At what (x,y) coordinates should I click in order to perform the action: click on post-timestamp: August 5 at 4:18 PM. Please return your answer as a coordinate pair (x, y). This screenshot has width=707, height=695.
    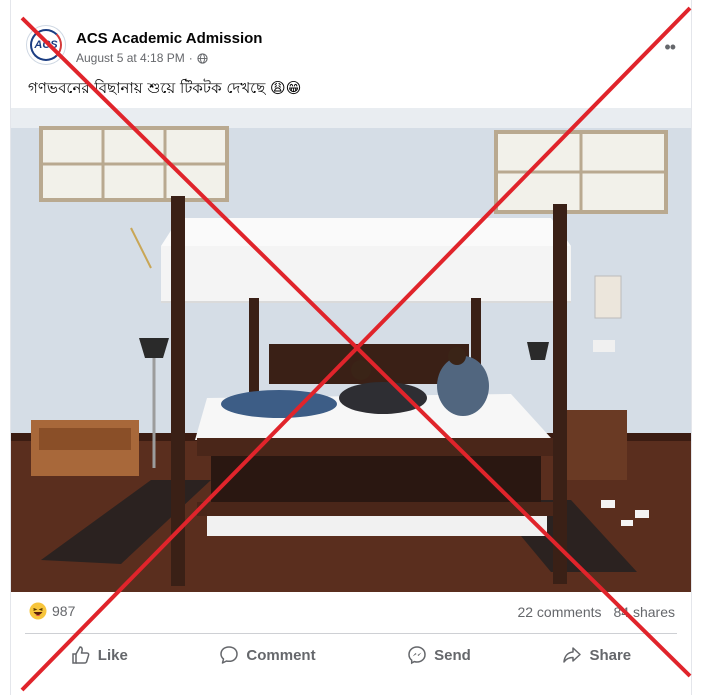
    Looking at the image, I should click on (130, 58).